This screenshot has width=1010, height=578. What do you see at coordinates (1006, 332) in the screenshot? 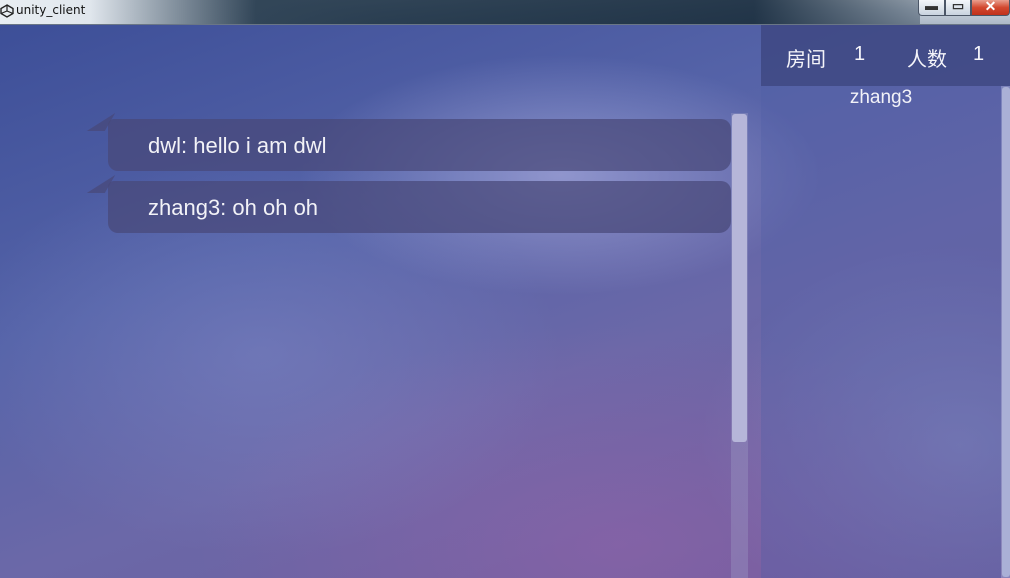
I see `user-list-scrollbar-thumb` at bounding box center [1006, 332].